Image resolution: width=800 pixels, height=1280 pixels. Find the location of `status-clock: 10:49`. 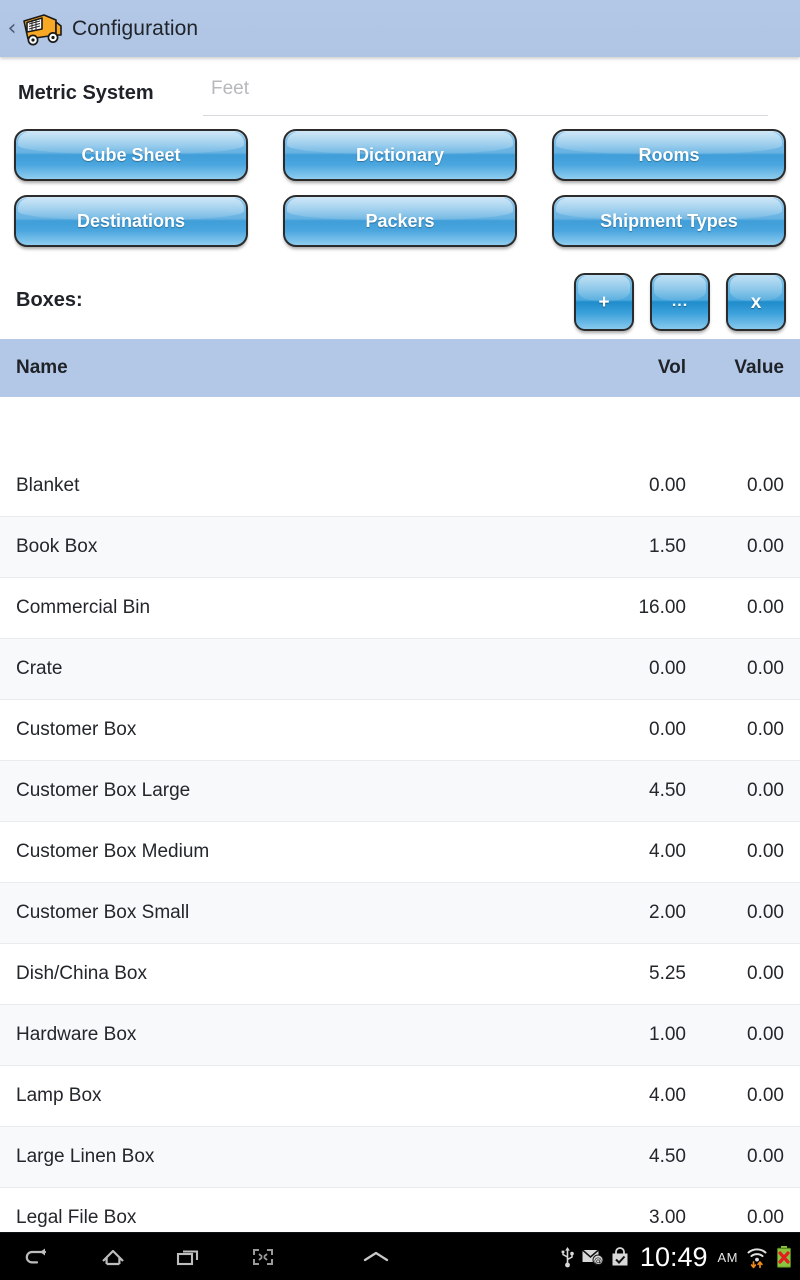

status-clock: 10:49 is located at coordinates (673, 1256).